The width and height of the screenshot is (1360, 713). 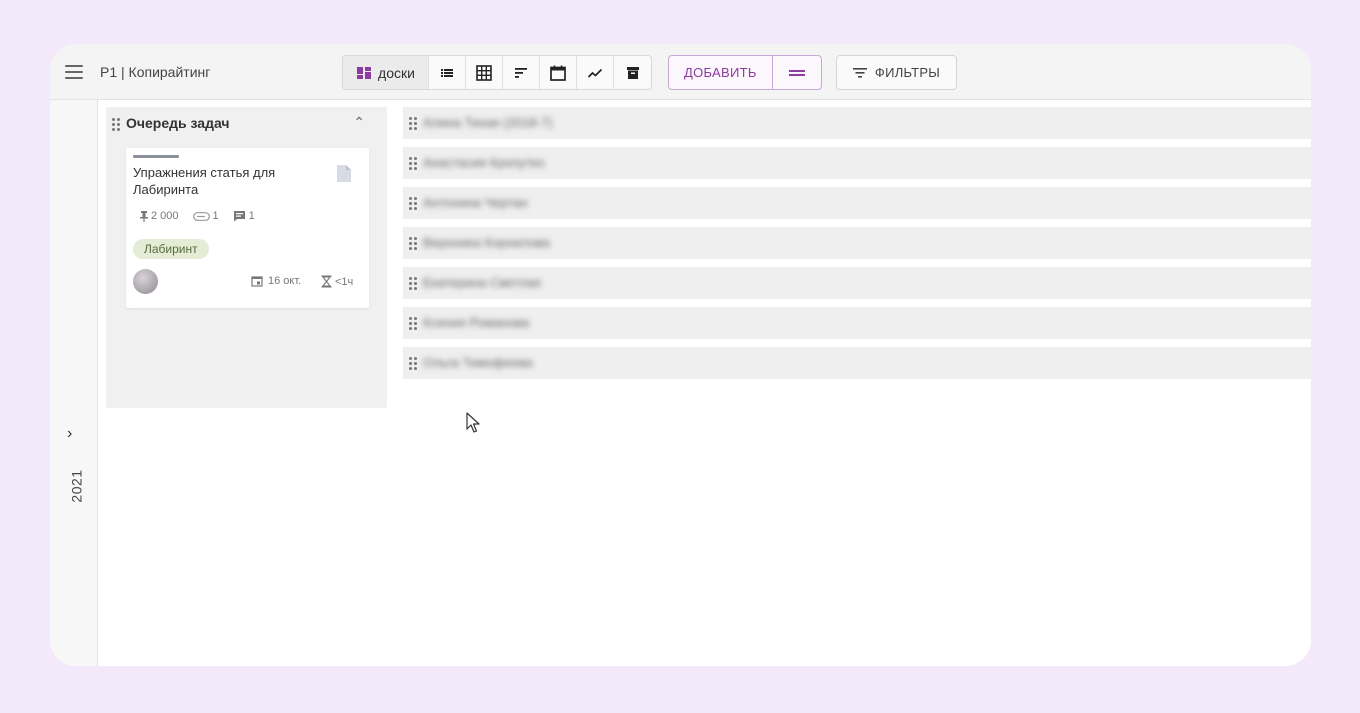 What do you see at coordinates (482, 282) in the screenshot?
I see `swimlane-name: Екатерина Светлая` at bounding box center [482, 282].